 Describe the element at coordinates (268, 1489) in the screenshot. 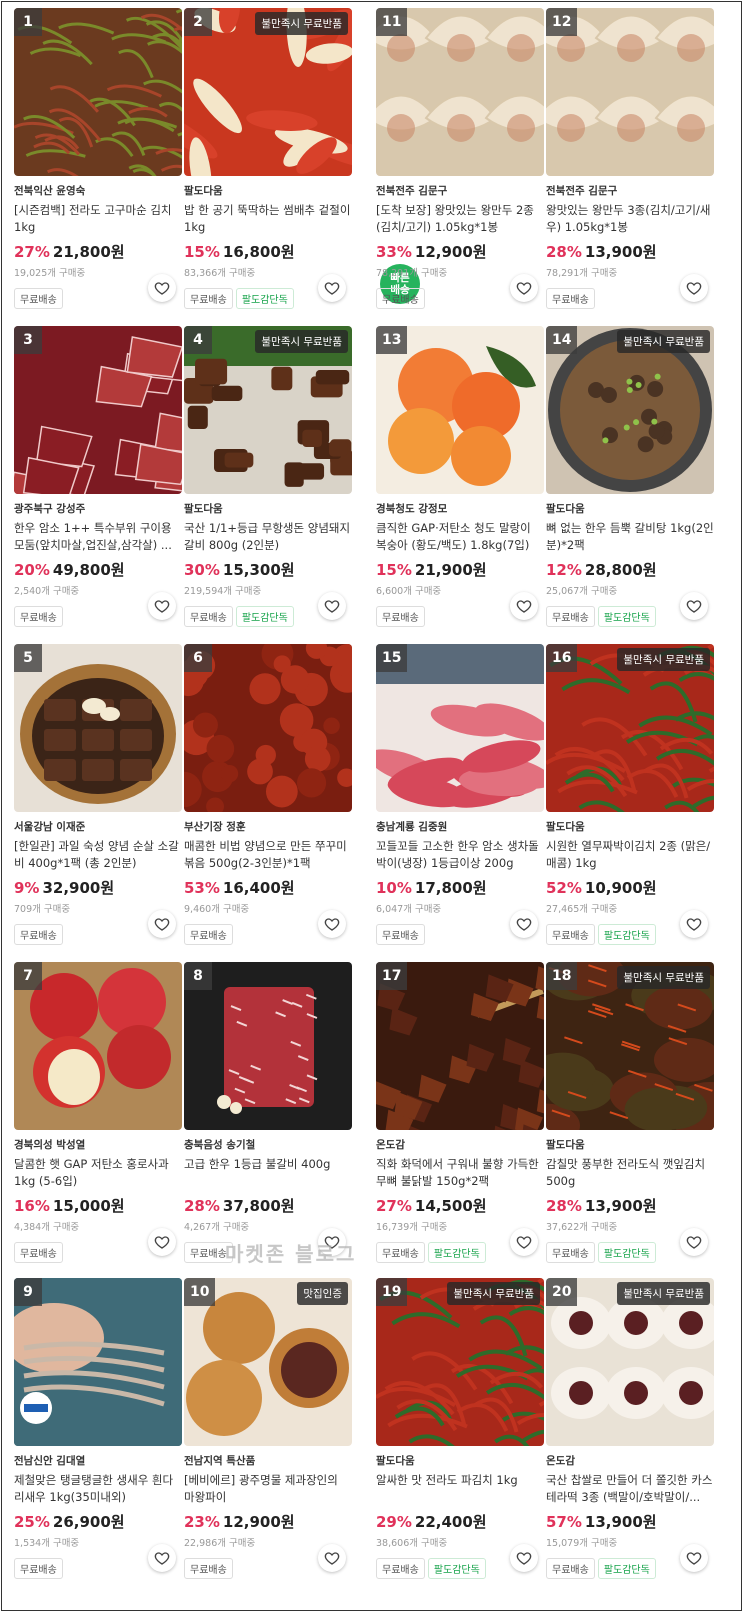

I see `product-title: [베비에르] 광주명물 제과장인의 마왕파이` at that location.